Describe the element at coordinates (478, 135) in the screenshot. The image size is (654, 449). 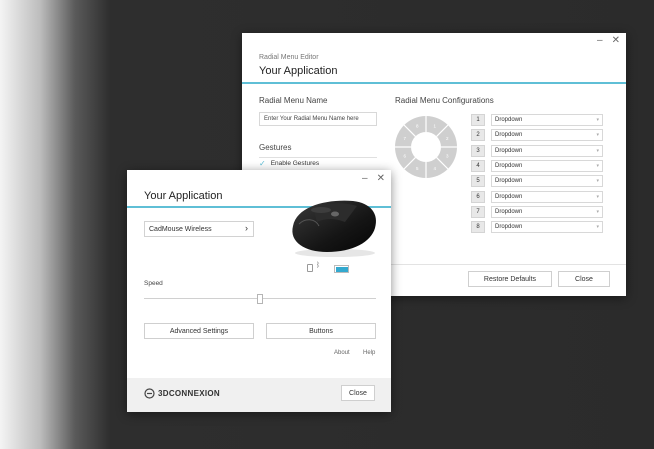
I see `slot-number: 2` at that location.